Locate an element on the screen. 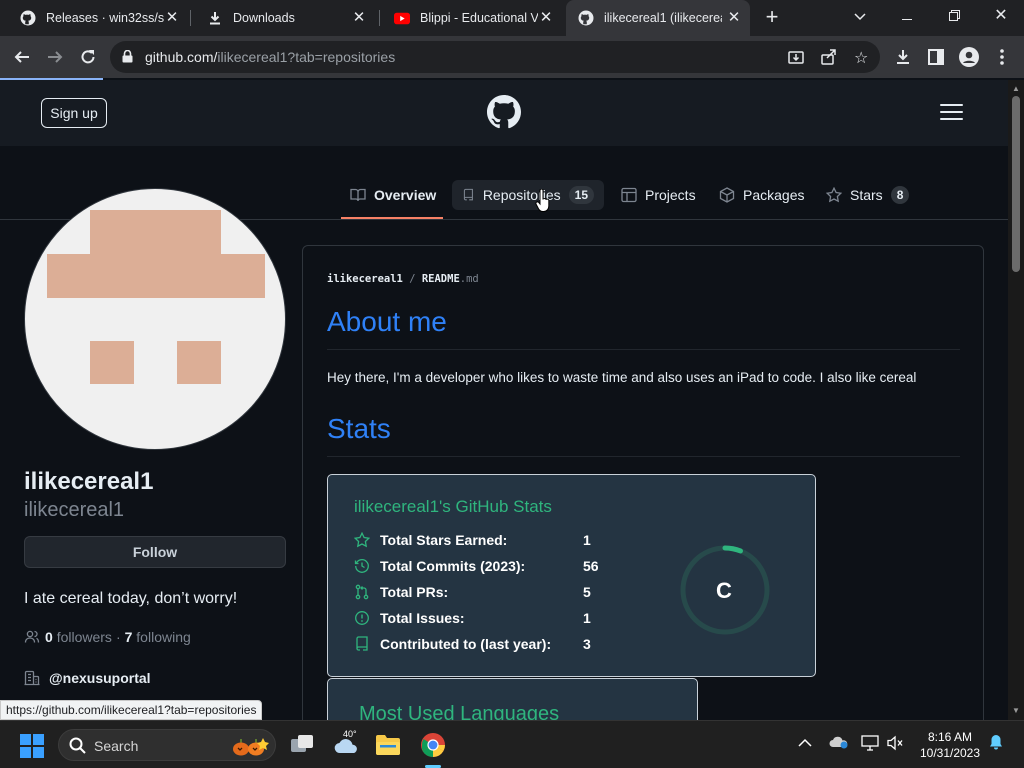  network-display-icon is located at coordinates (870, 744).